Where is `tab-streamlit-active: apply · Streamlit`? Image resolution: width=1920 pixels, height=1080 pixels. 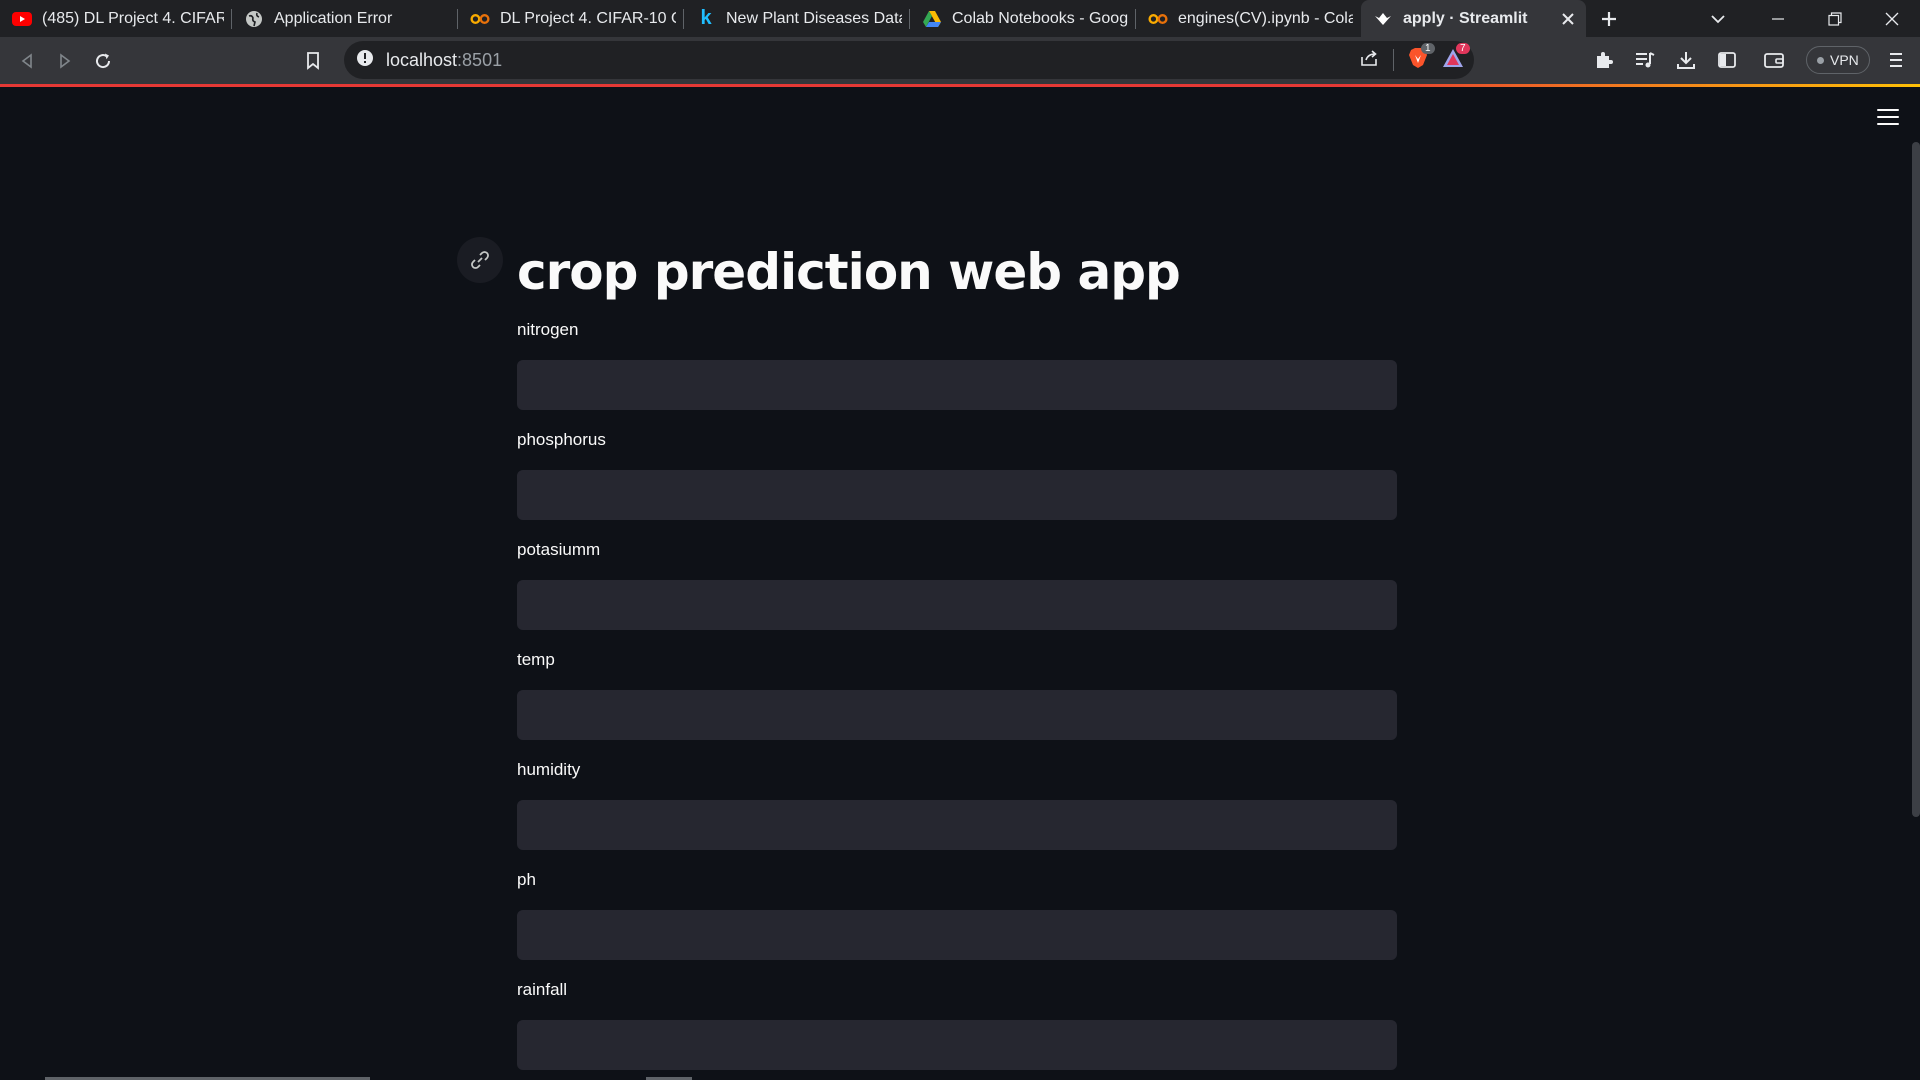 tab-streamlit-active: apply · Streamlit is located at coordinates (1473, 18).